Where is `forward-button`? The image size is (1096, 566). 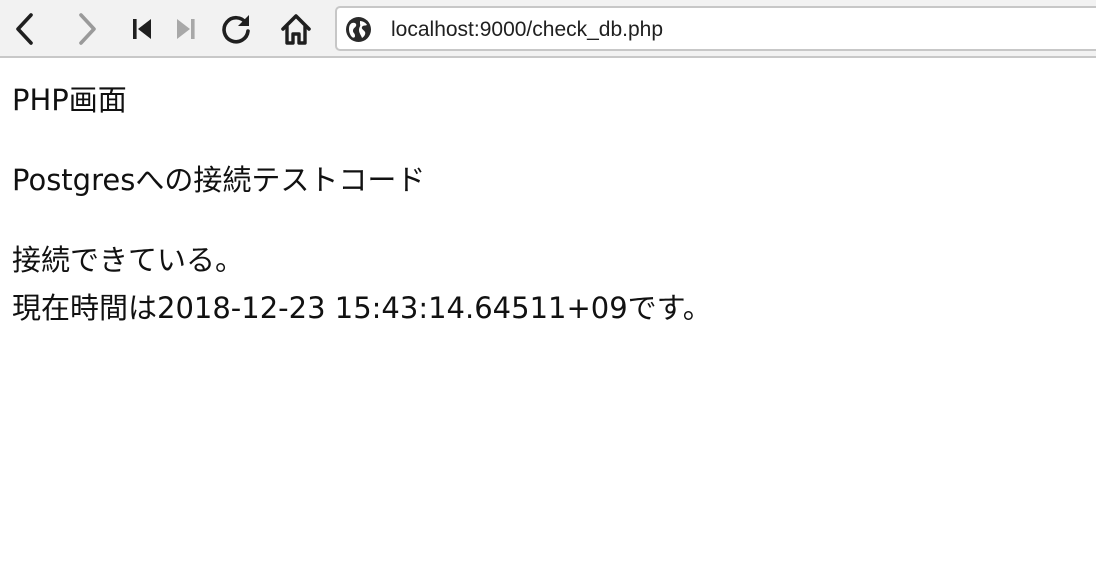 forward-button is located at coordinates (86, 29).